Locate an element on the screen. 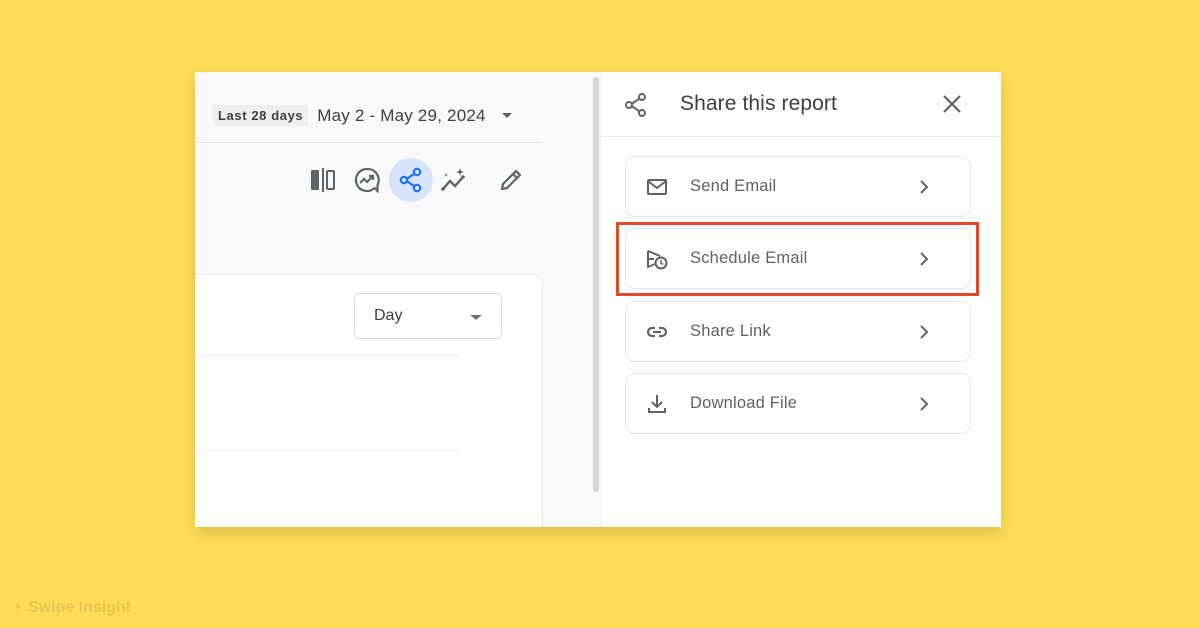 Image resolution: width=1200 pixels, height=628 pixels. scrollbar is located at coordinates (596, 284).